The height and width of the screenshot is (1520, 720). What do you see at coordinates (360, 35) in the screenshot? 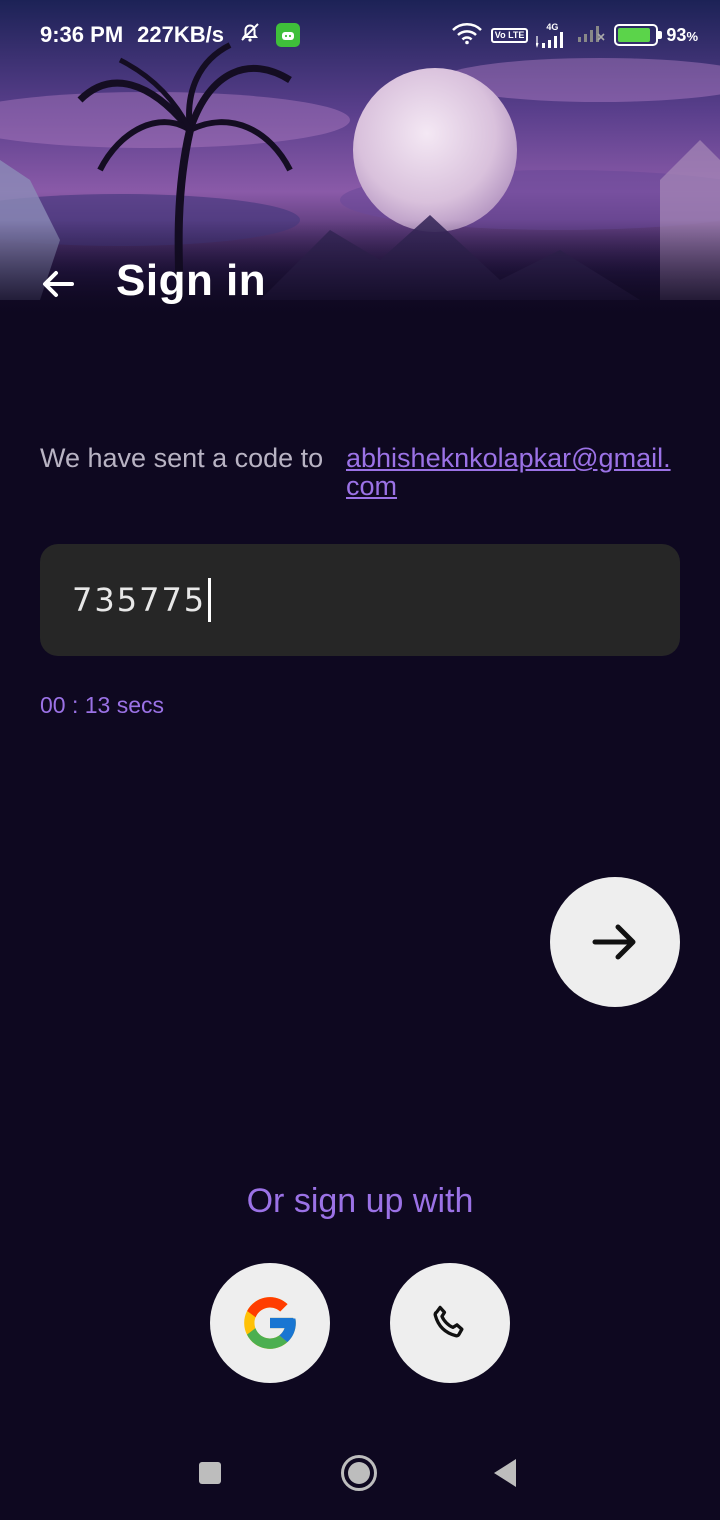
I see `status-bar: 9:36 PM 227KB/s Vo LTE 4G 93%` at bounding box center [360, 35].